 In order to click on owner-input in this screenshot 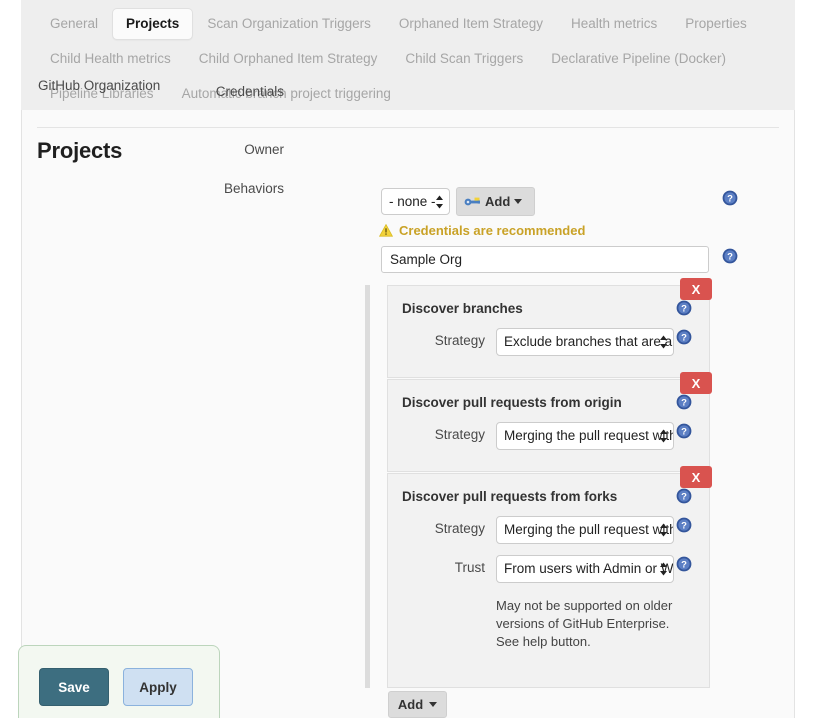, I will do `click(545, 259)`.